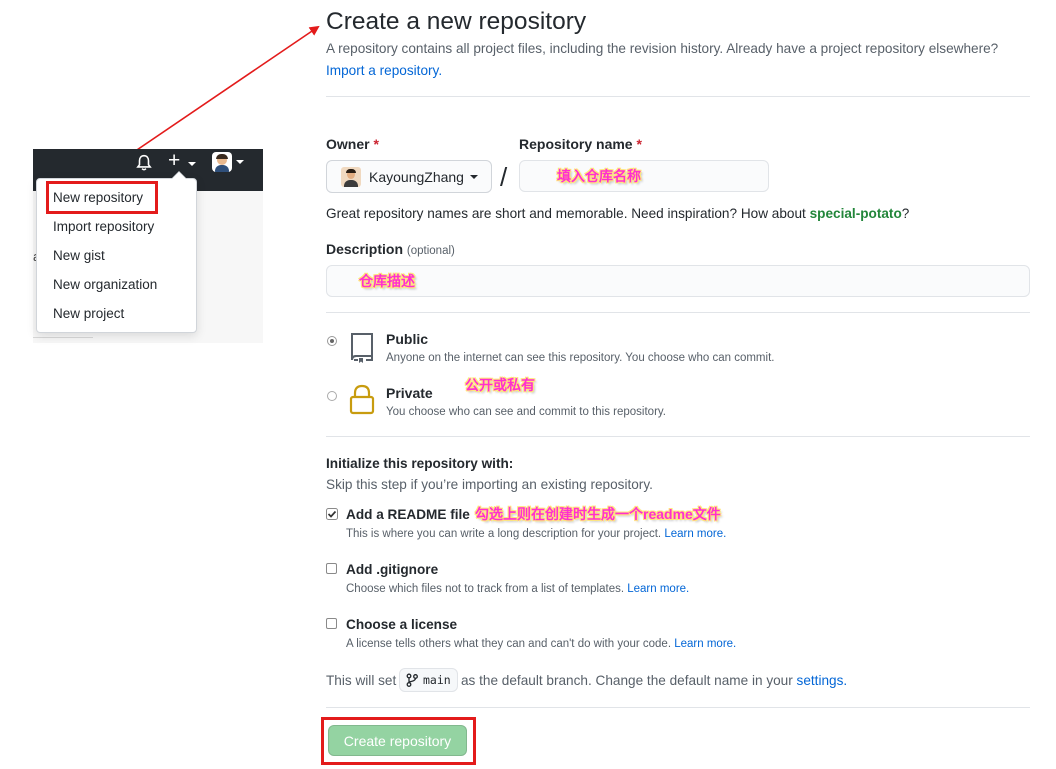 This screenshot has height=769, width=1056. What do you see at coordinates (384, 70) in the screenshot?
I see `import-repository-link: Import a repository.` at bounding box center [384, 70].